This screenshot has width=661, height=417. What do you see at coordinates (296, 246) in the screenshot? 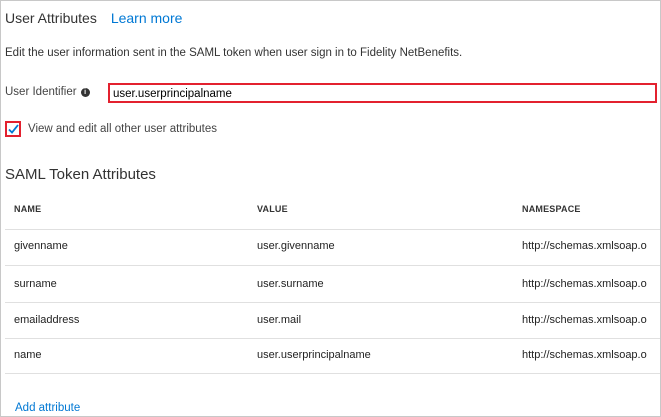
I see `row-value: user.givenname` at bounding box center [296, 246].